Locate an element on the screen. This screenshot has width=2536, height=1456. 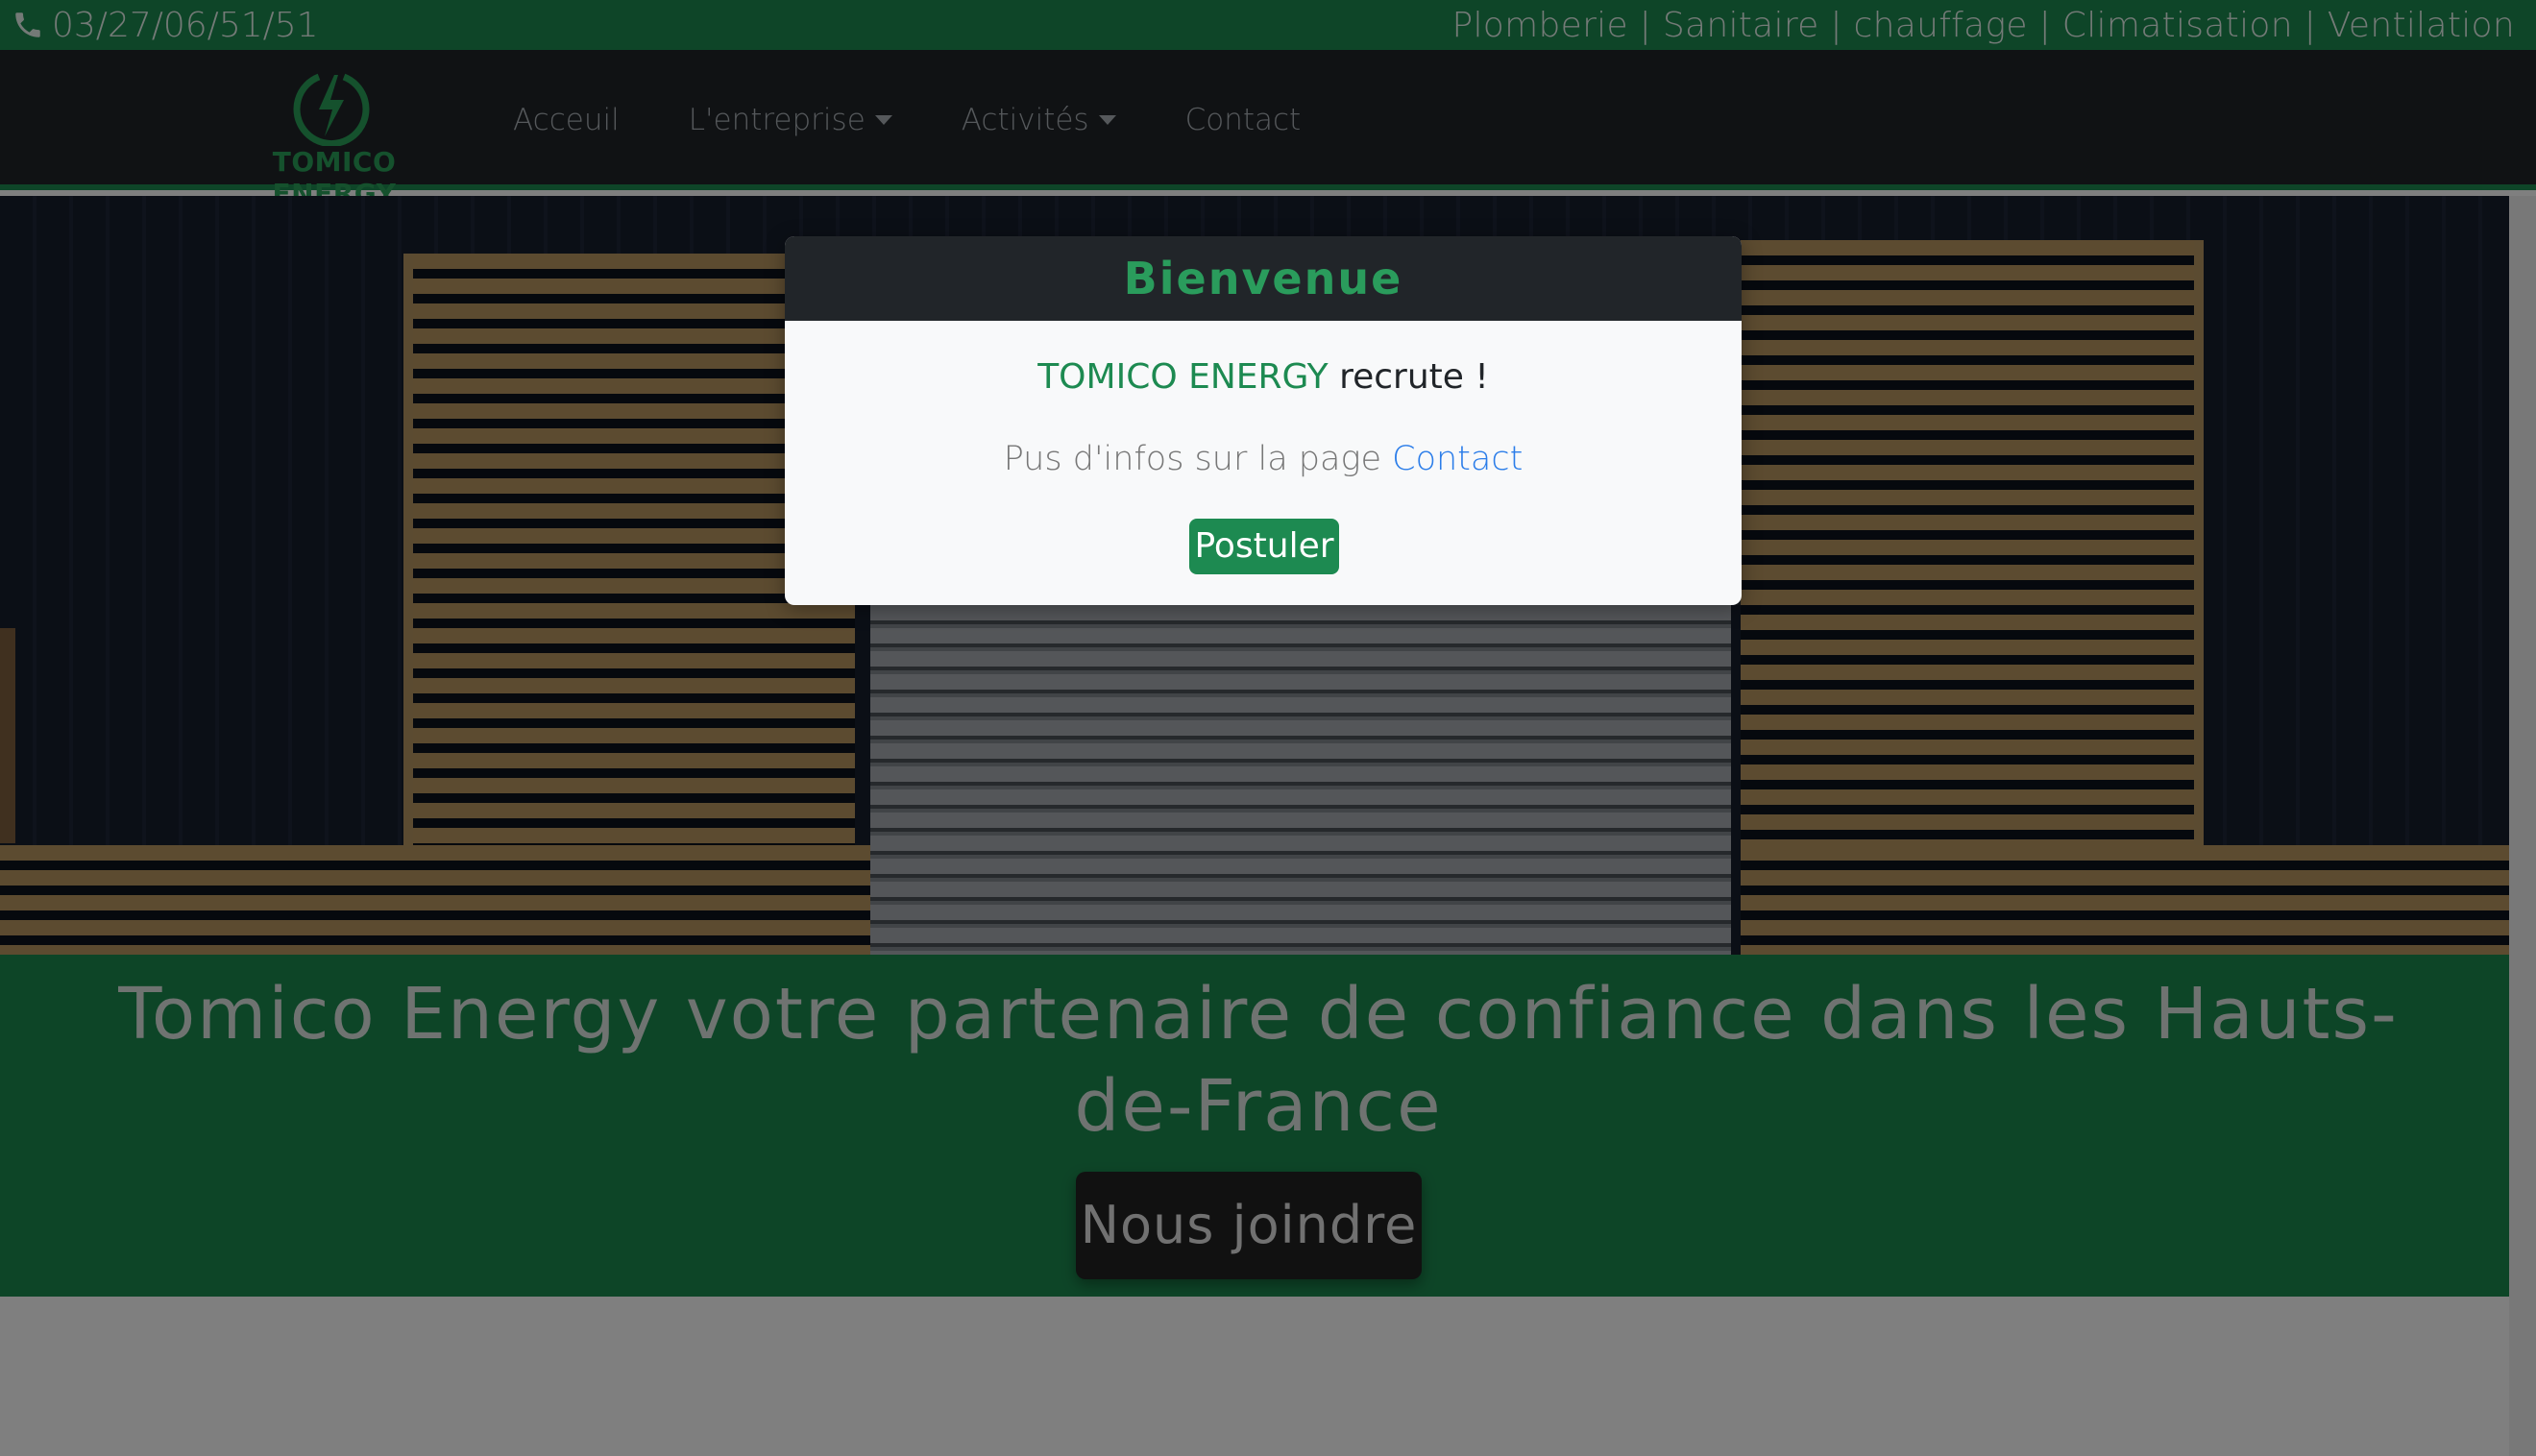
info-message: Pus d'infos sur la page Contact is located at coordinates (1263, 459).